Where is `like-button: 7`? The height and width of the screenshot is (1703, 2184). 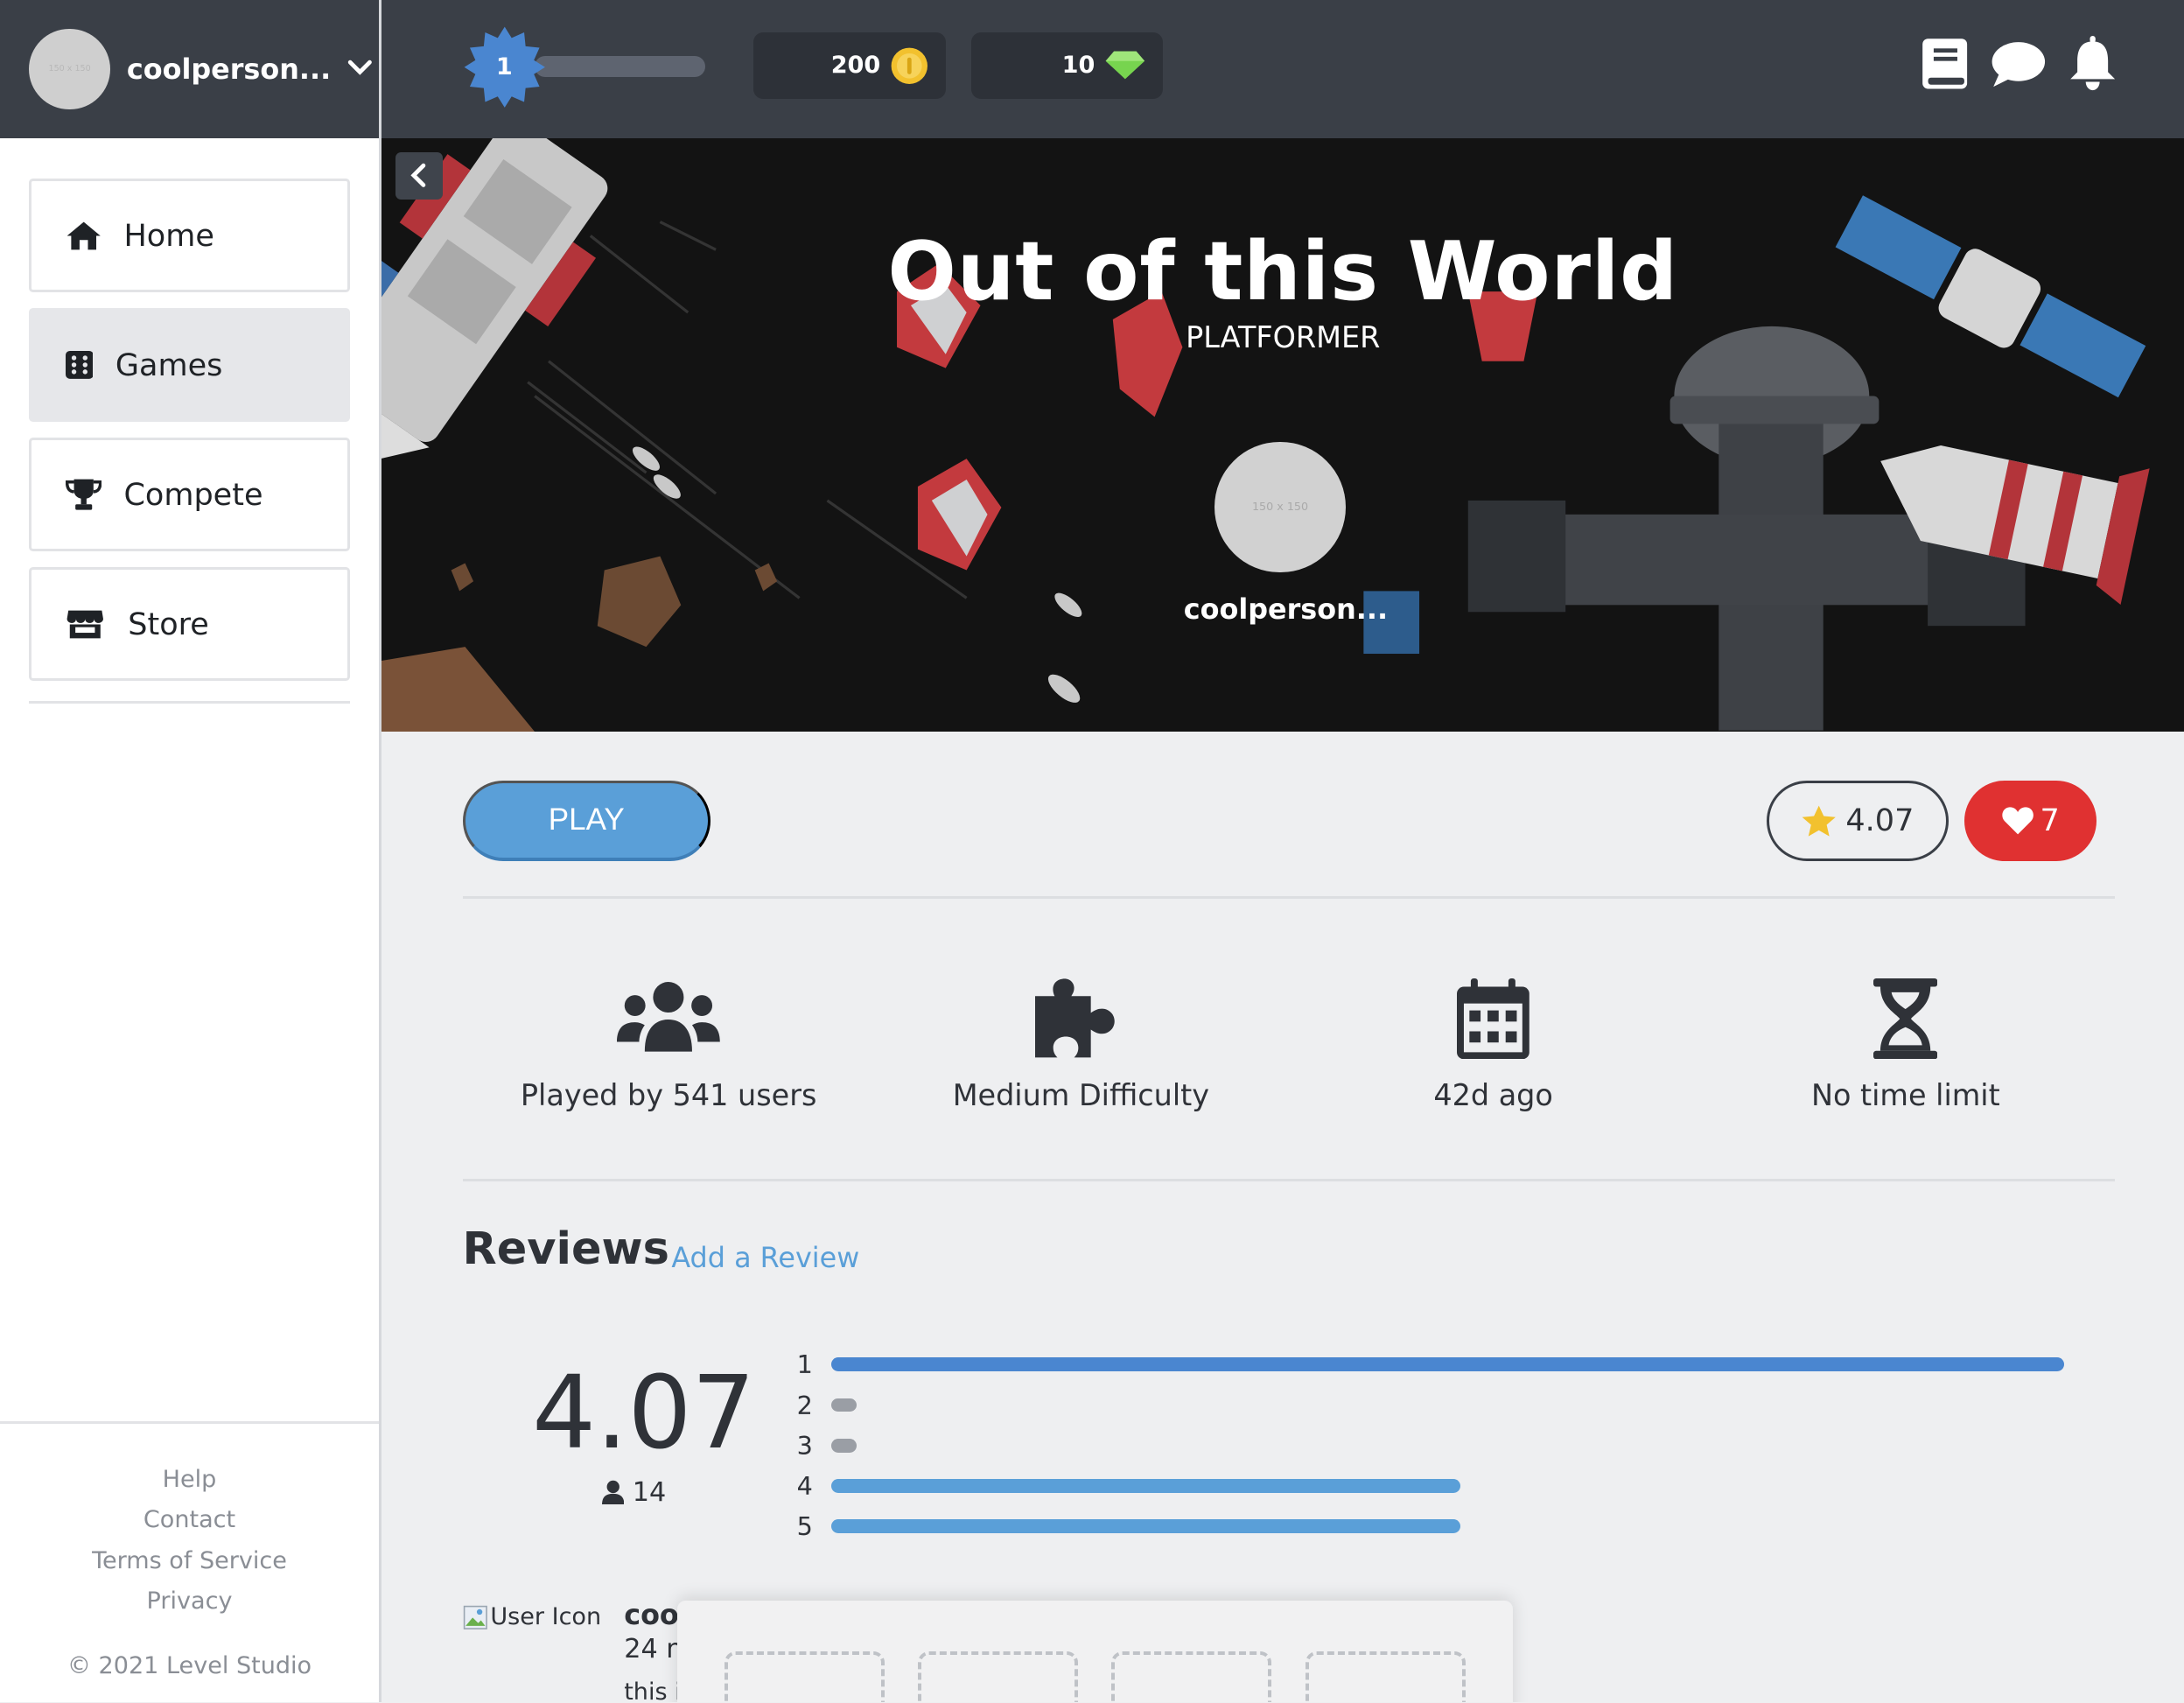 like-button: 7 is located at coordinates (2030, 820).